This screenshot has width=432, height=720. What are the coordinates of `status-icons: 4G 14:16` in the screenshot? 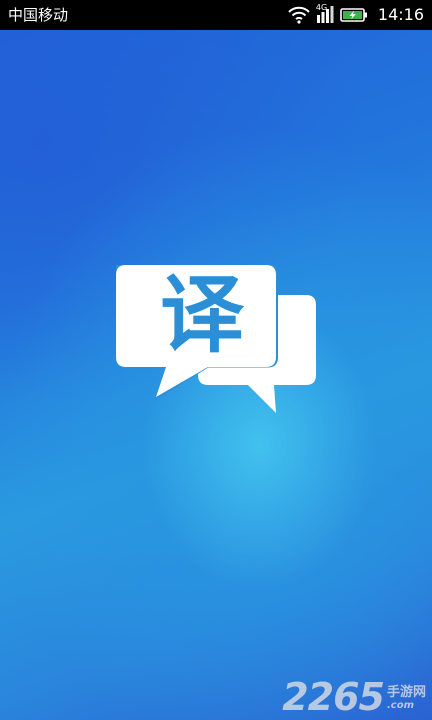 It's located at (356, 15).